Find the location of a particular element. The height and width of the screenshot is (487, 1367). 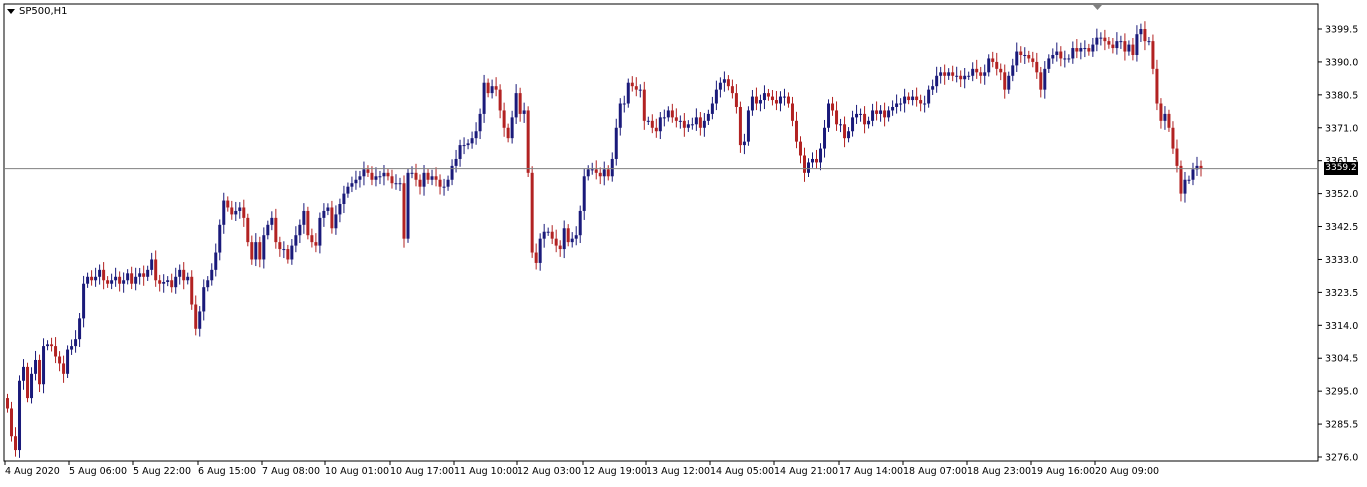

y-tick-label: 3285.5 is located at coordinates (1341, 425).